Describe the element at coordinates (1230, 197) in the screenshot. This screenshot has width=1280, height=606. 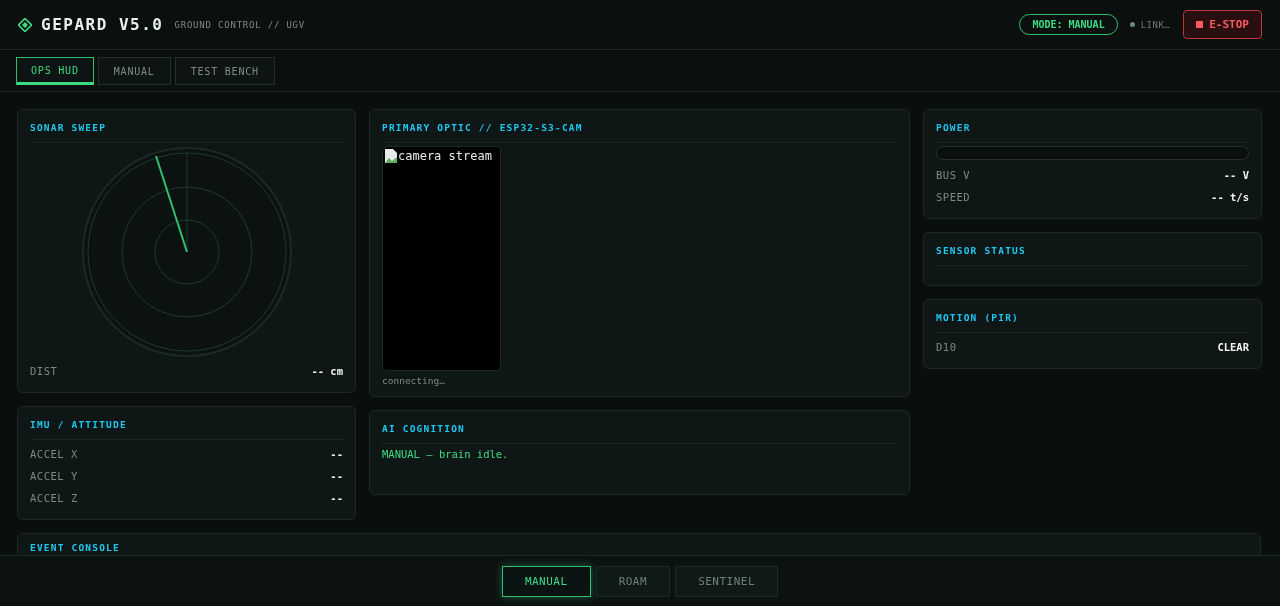
I see `reading-value: -- t/s` at that location.